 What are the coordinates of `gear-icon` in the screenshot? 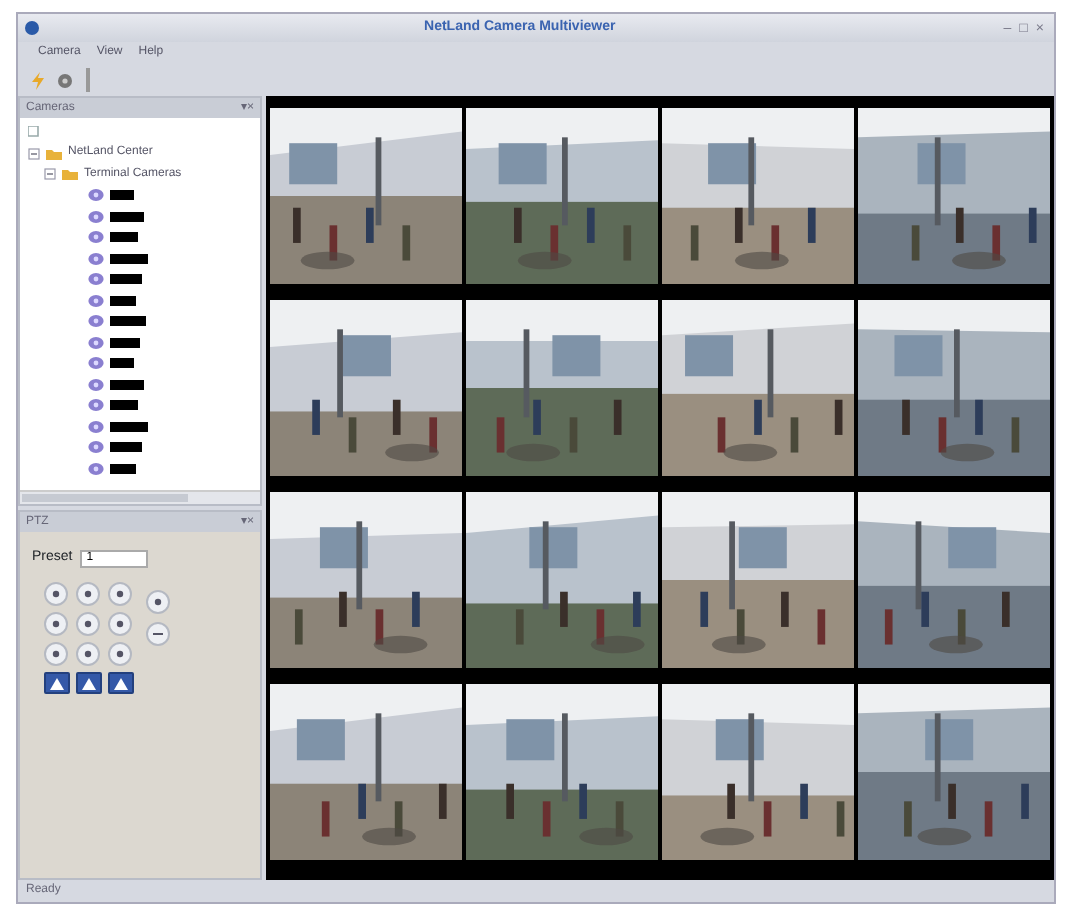 It's located at (65, 80).